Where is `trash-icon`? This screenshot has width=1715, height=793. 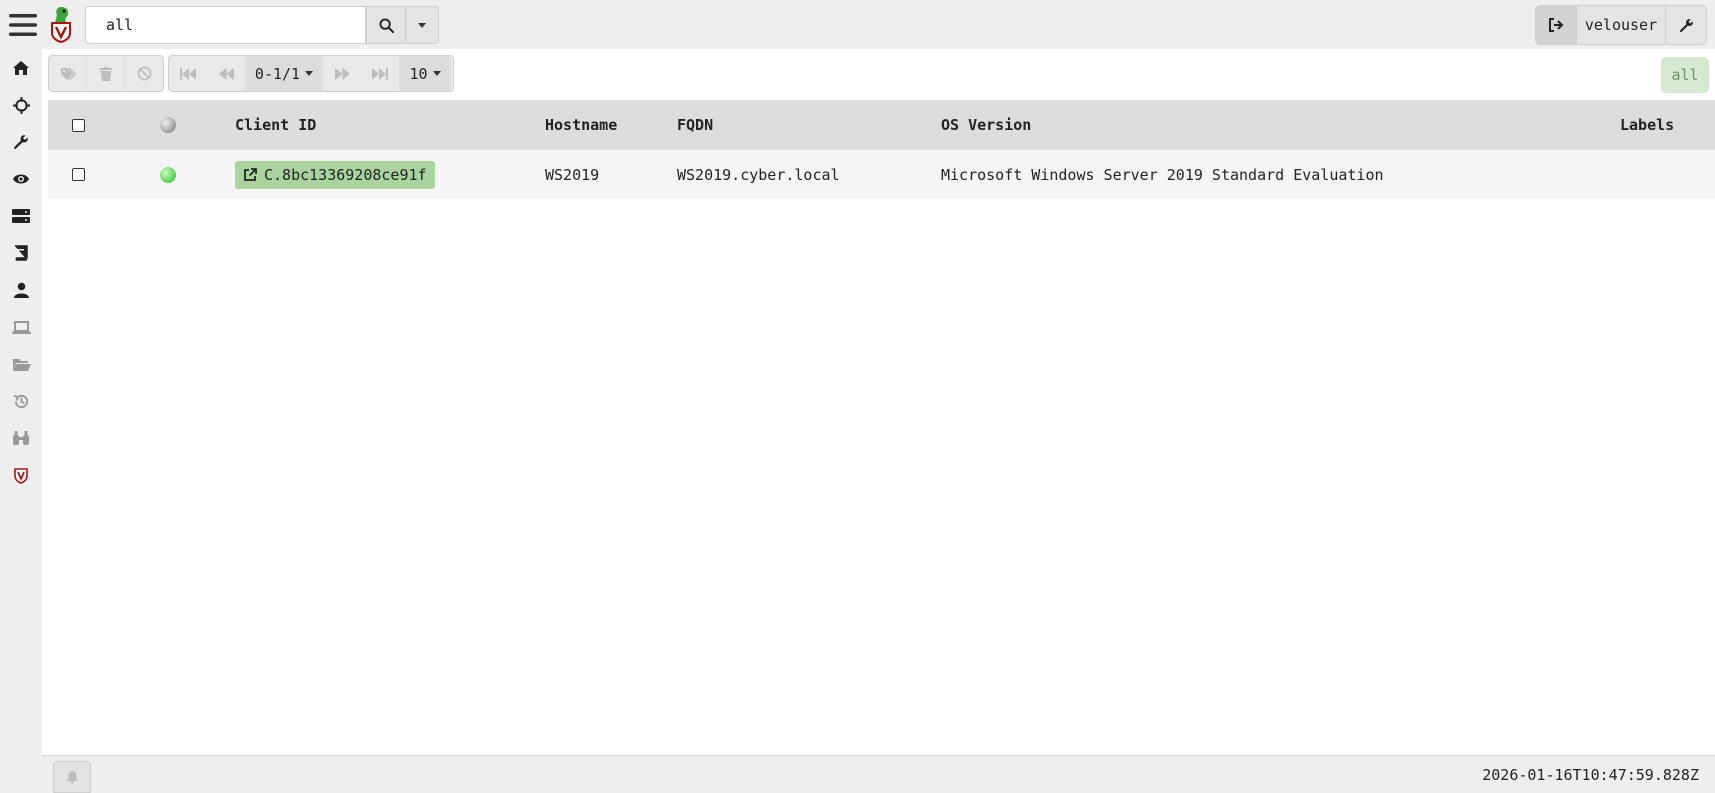
trash-icon is located at coordinates (105, 73).